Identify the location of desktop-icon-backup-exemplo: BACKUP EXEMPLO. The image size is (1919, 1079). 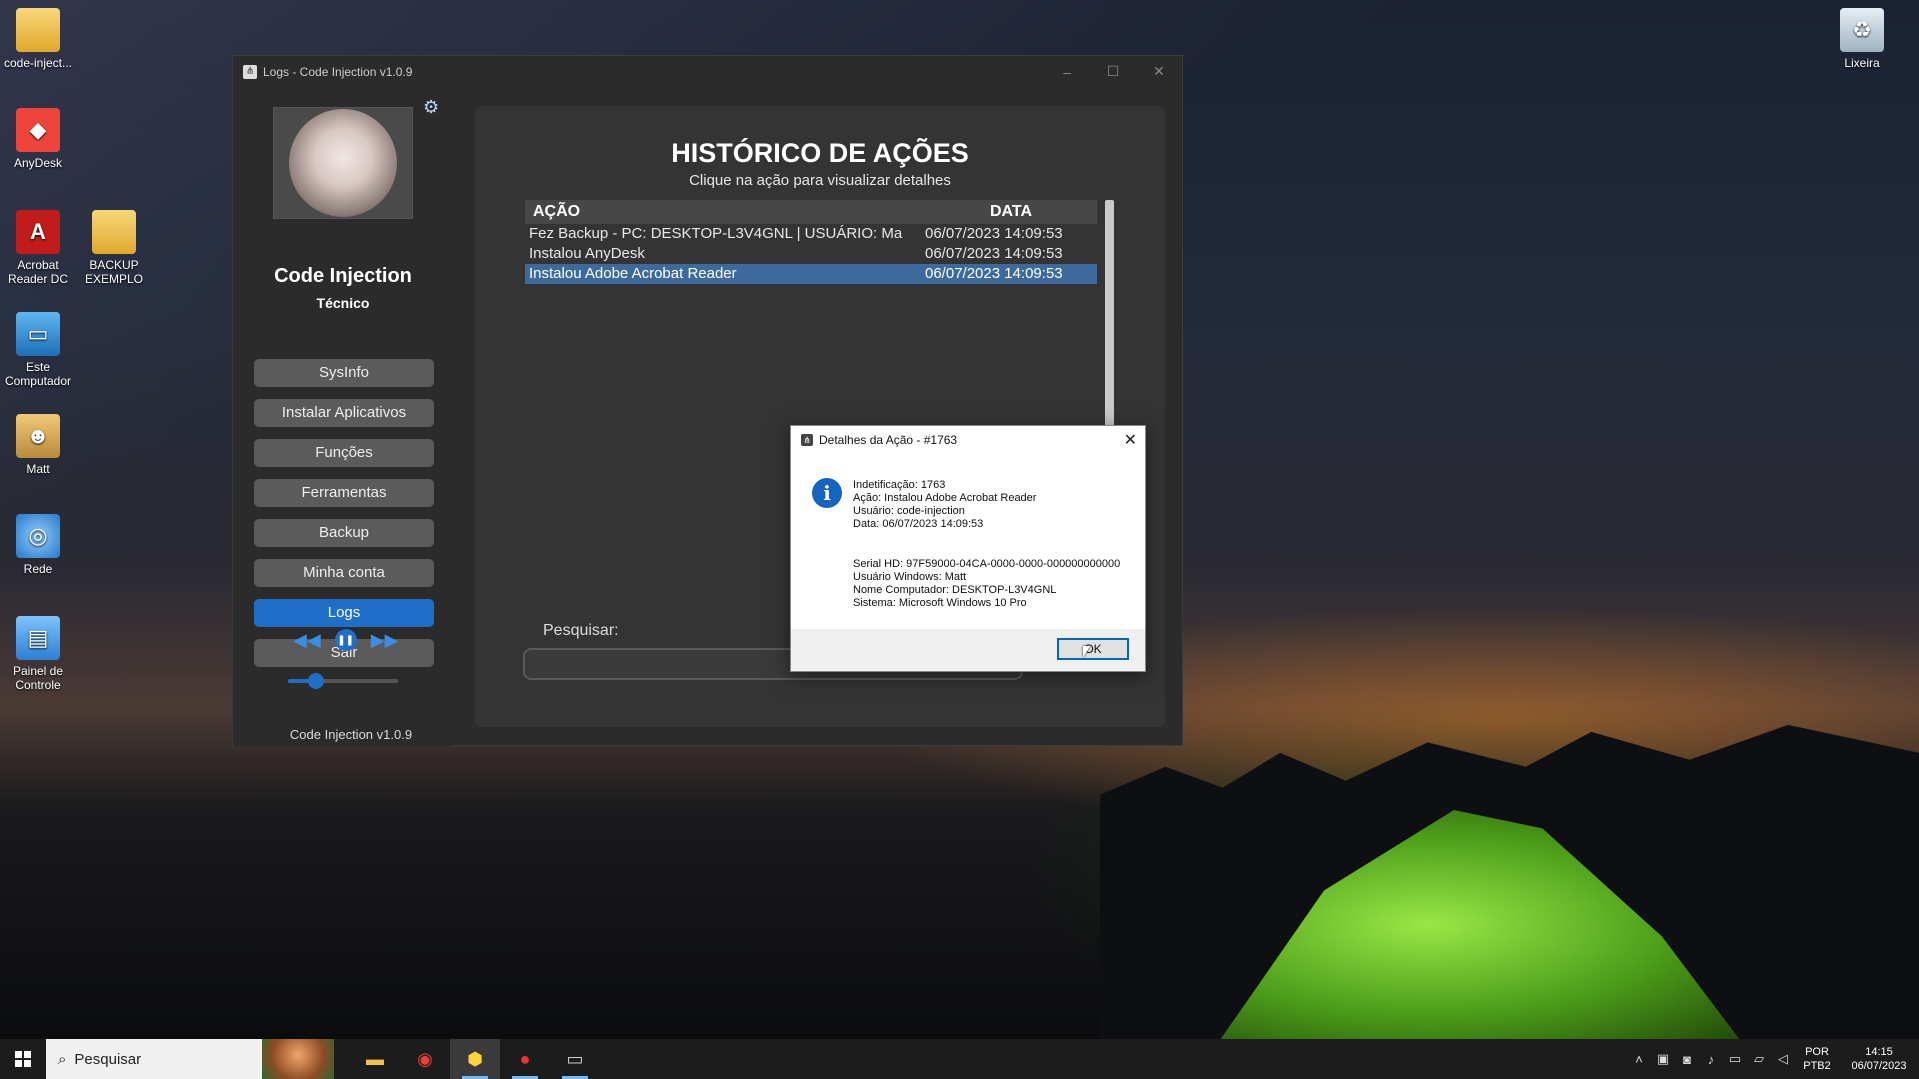
(114, 248).